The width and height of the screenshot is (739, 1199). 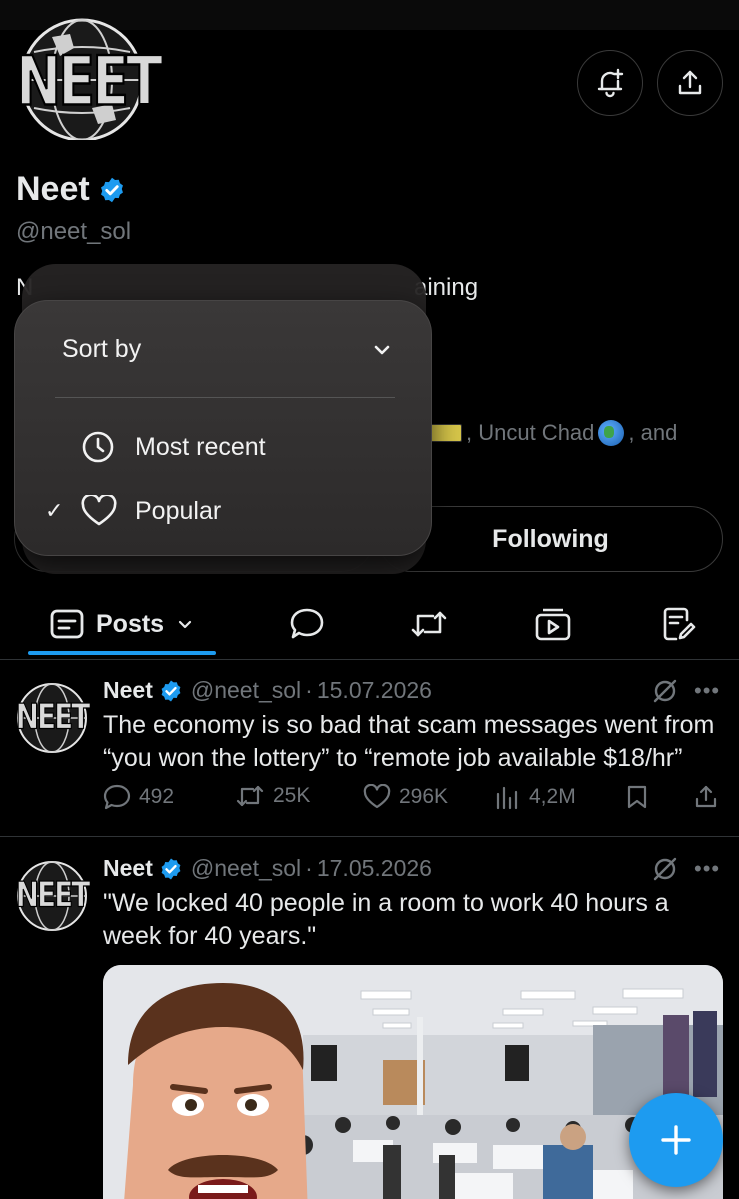 I want to click on post-actions: 492 25K 296K 4,2M, so click(x=413, y=801).